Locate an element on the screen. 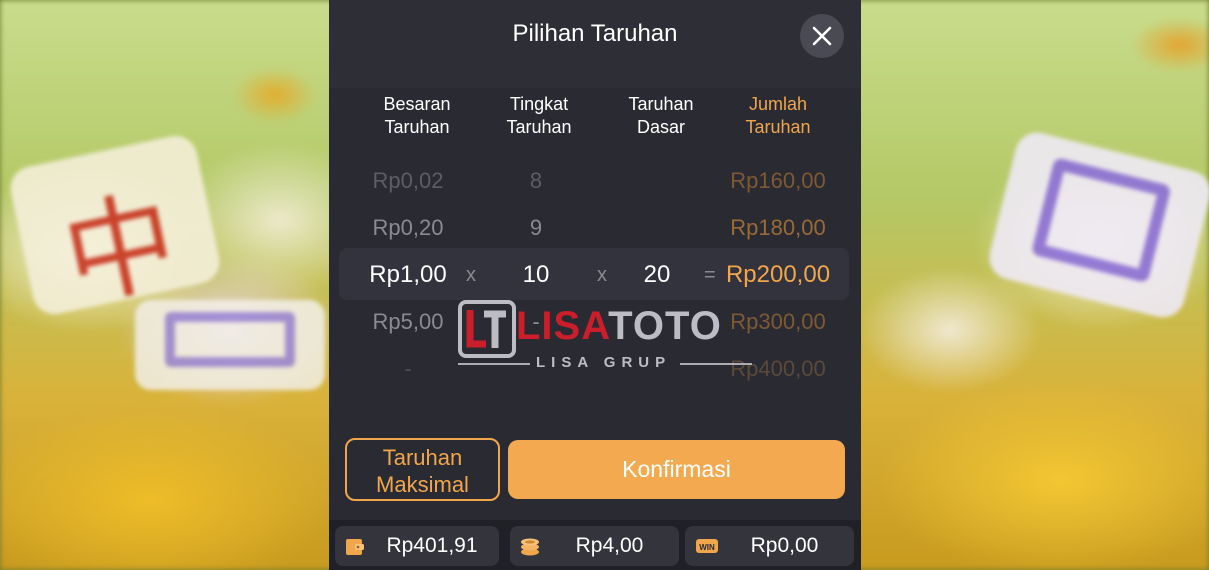  dialog-title: Pilihan Taruhan is located at coordinates (595, 33).